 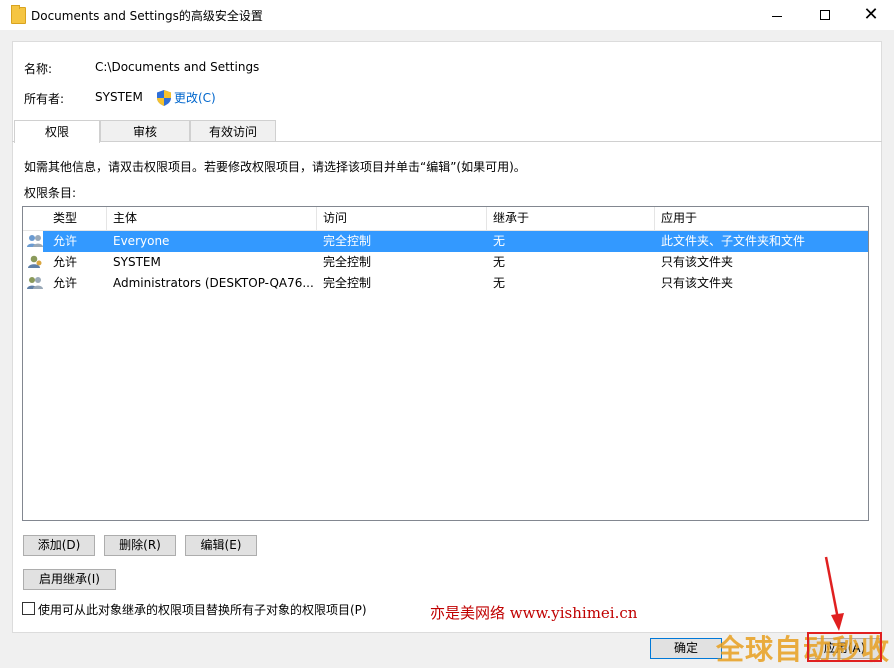 What do you see at coordinates (38, 69) in the screenshot?
I see `name-label: 名称:` at bounding box center [38, 69].